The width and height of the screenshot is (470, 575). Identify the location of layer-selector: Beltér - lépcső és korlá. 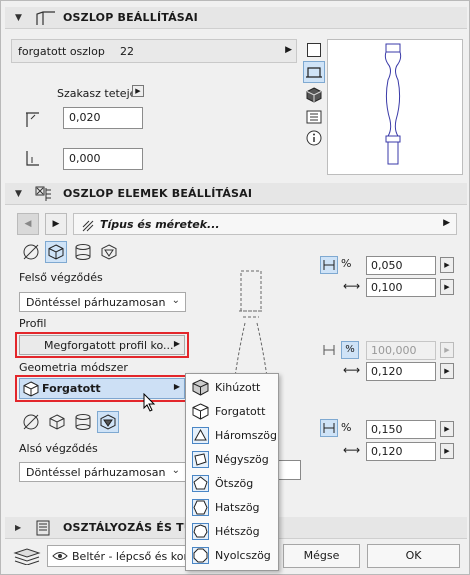
(117, 556).